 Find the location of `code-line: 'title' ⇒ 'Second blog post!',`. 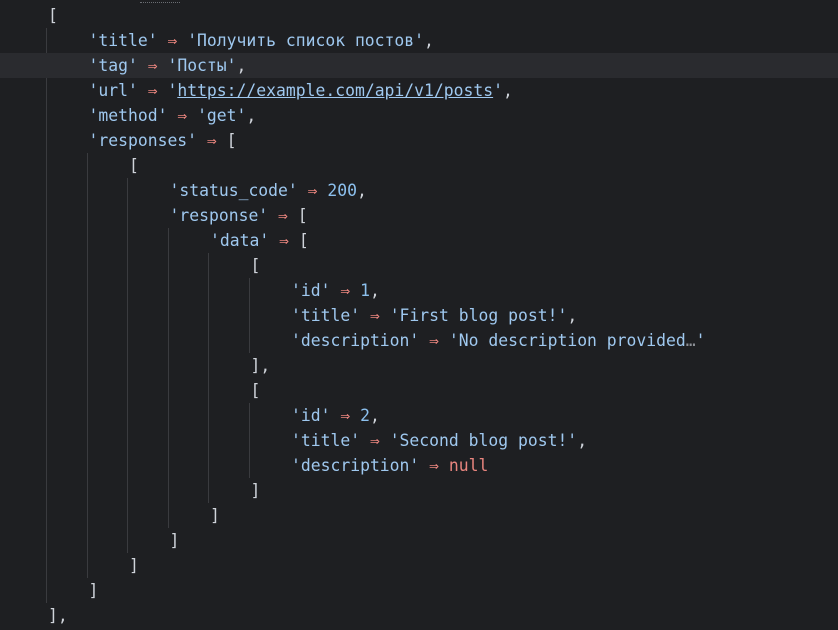

code-line: 'title' ⇒ 'Second blog post!', is located at coordinates (419, 440).